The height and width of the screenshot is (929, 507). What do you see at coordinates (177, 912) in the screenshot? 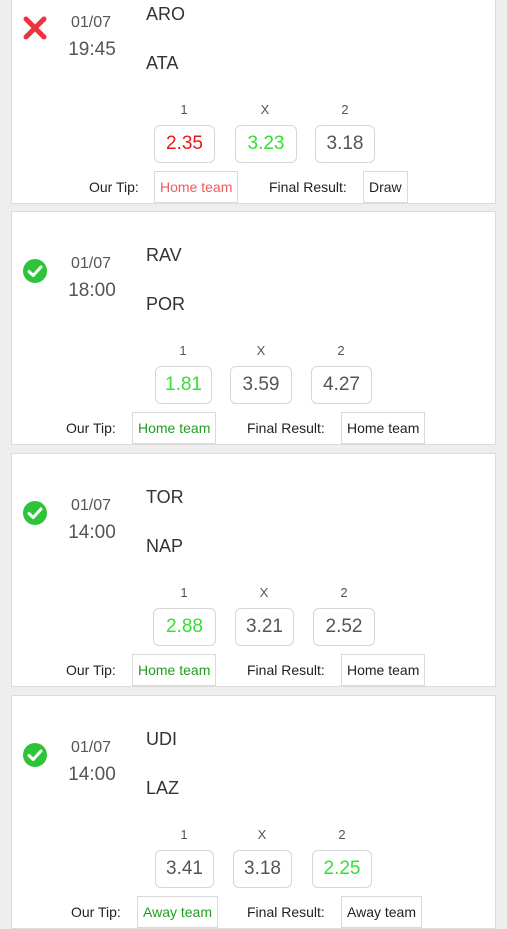
I see `tip-value: Away team` at bounding box center [177, 912].